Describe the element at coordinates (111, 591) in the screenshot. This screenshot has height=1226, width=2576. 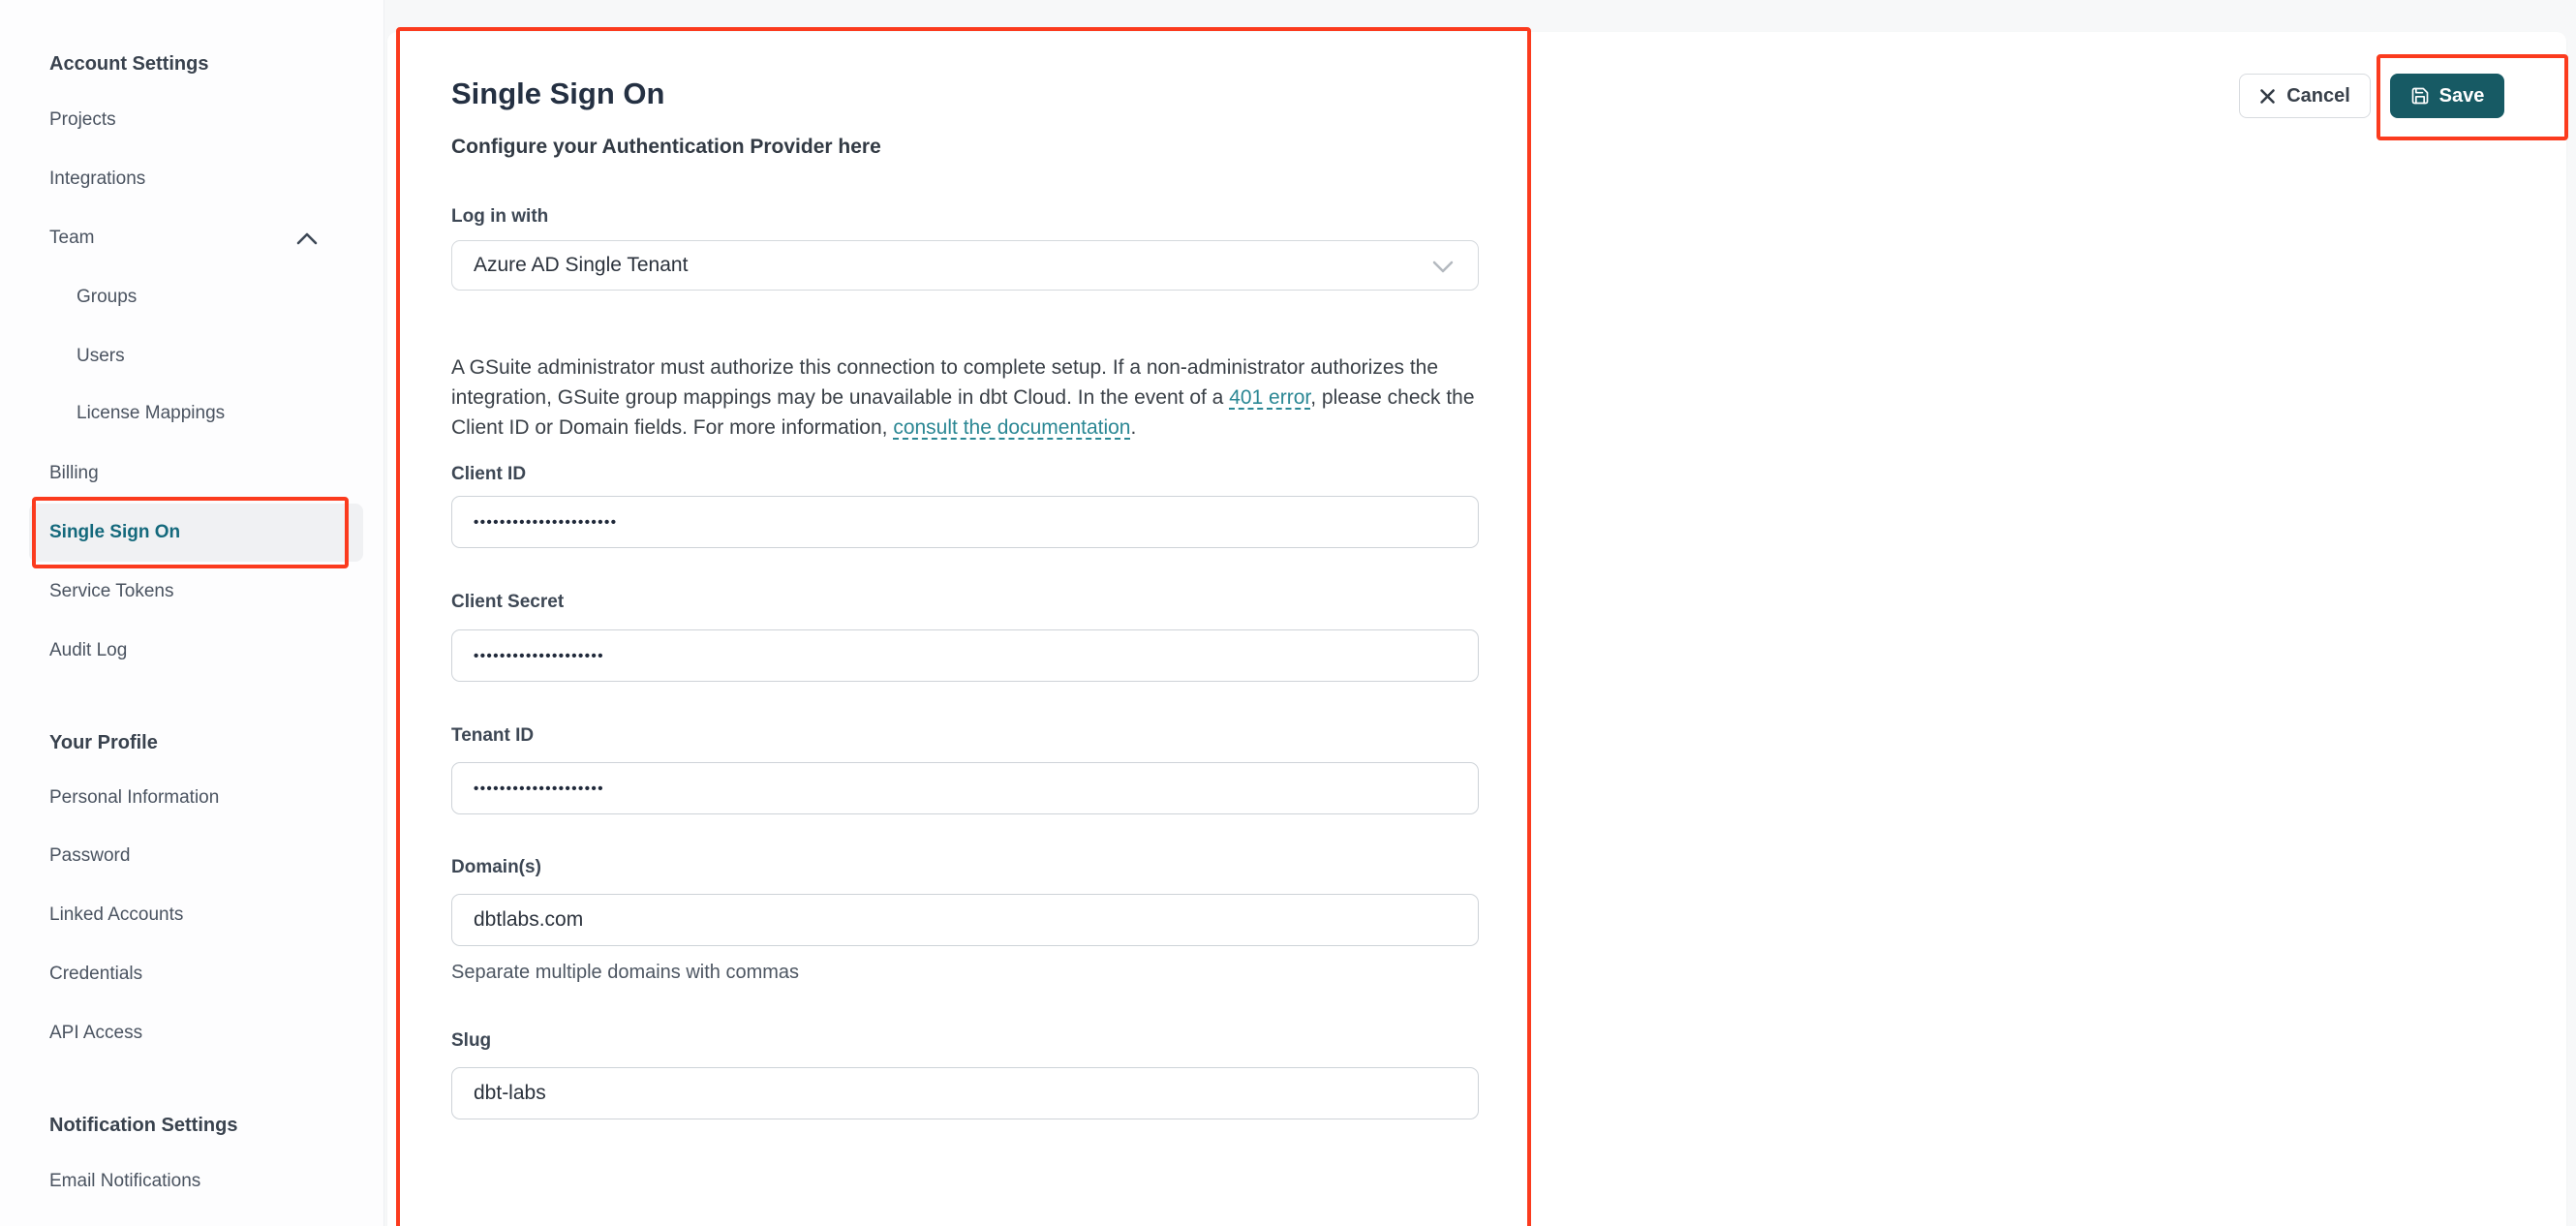
I see `sidebar-item-service-tokens: Service Tokens` at that location.